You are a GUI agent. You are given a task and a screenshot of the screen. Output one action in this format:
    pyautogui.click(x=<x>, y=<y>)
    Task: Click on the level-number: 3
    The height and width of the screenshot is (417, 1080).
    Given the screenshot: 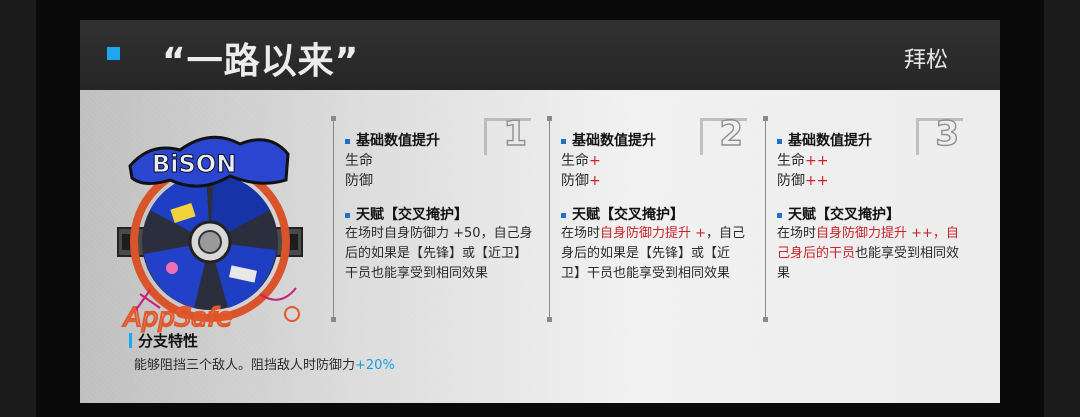 What is the action you would take?
    pyautogui.click(x=947, y=133)
    